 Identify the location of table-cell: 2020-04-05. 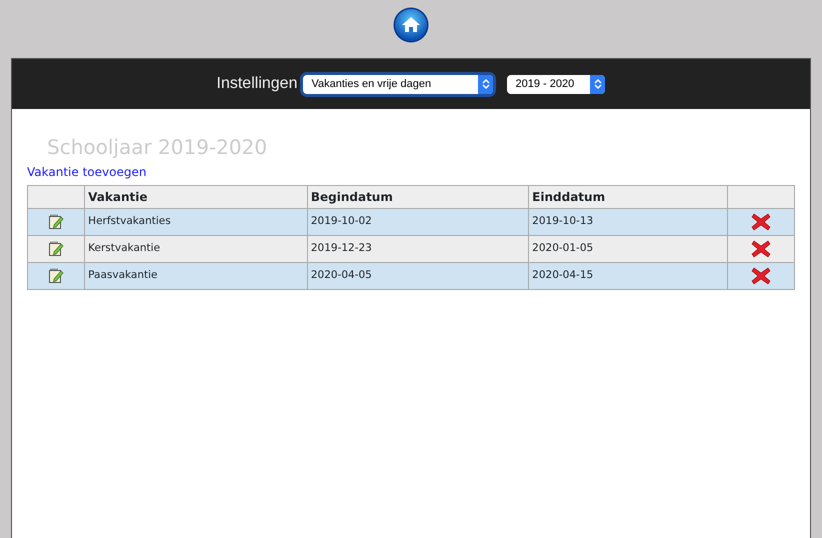
(418, 276).